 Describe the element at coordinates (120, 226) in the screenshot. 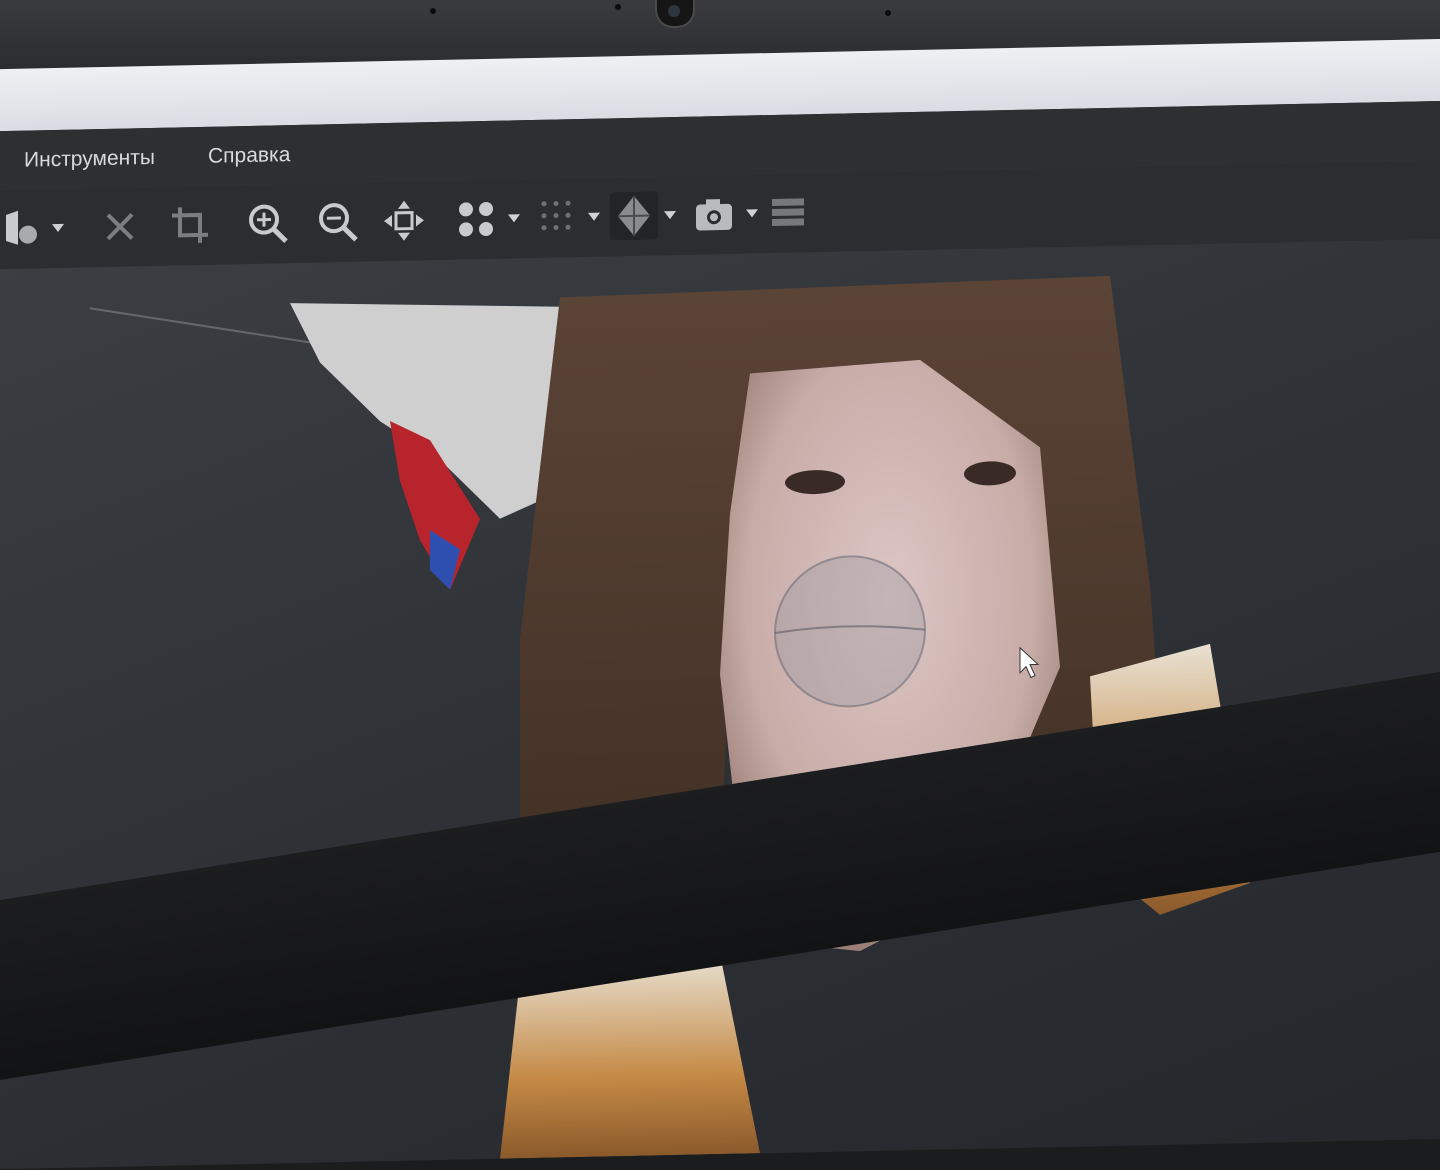

I see `delete-x-icon` at that location.